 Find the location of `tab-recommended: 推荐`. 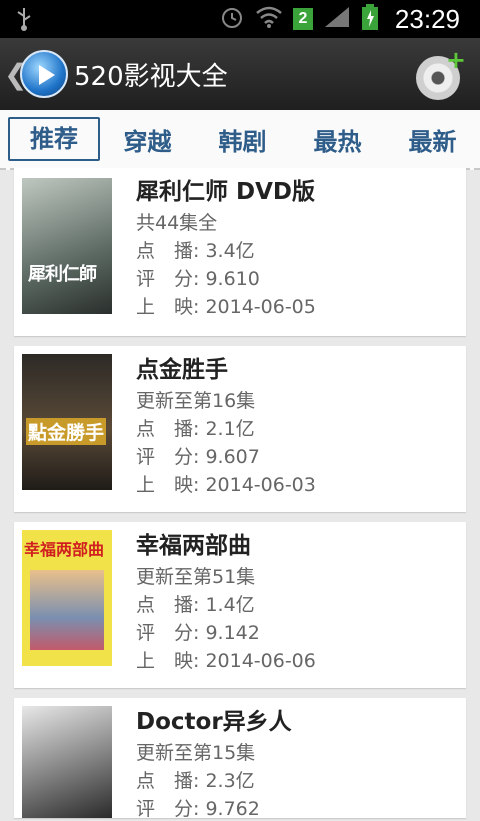

tab-recommended: 推荐 is located at coordinates (54, 139).